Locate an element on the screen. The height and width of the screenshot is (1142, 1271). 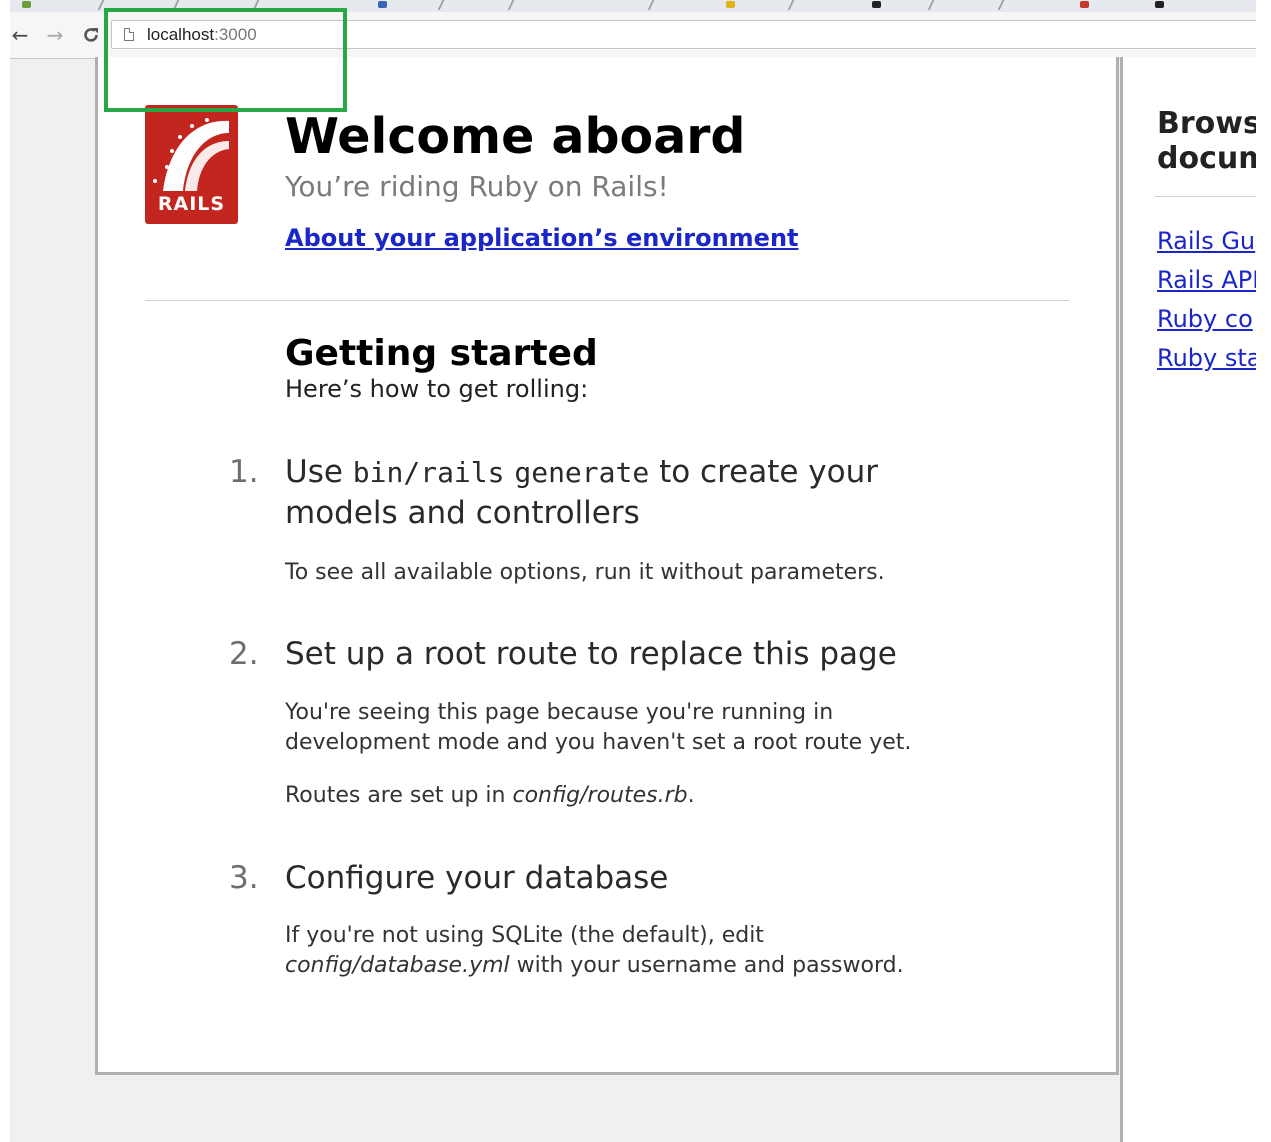
step-3-number: 3. is located at coordinates (244, 878).